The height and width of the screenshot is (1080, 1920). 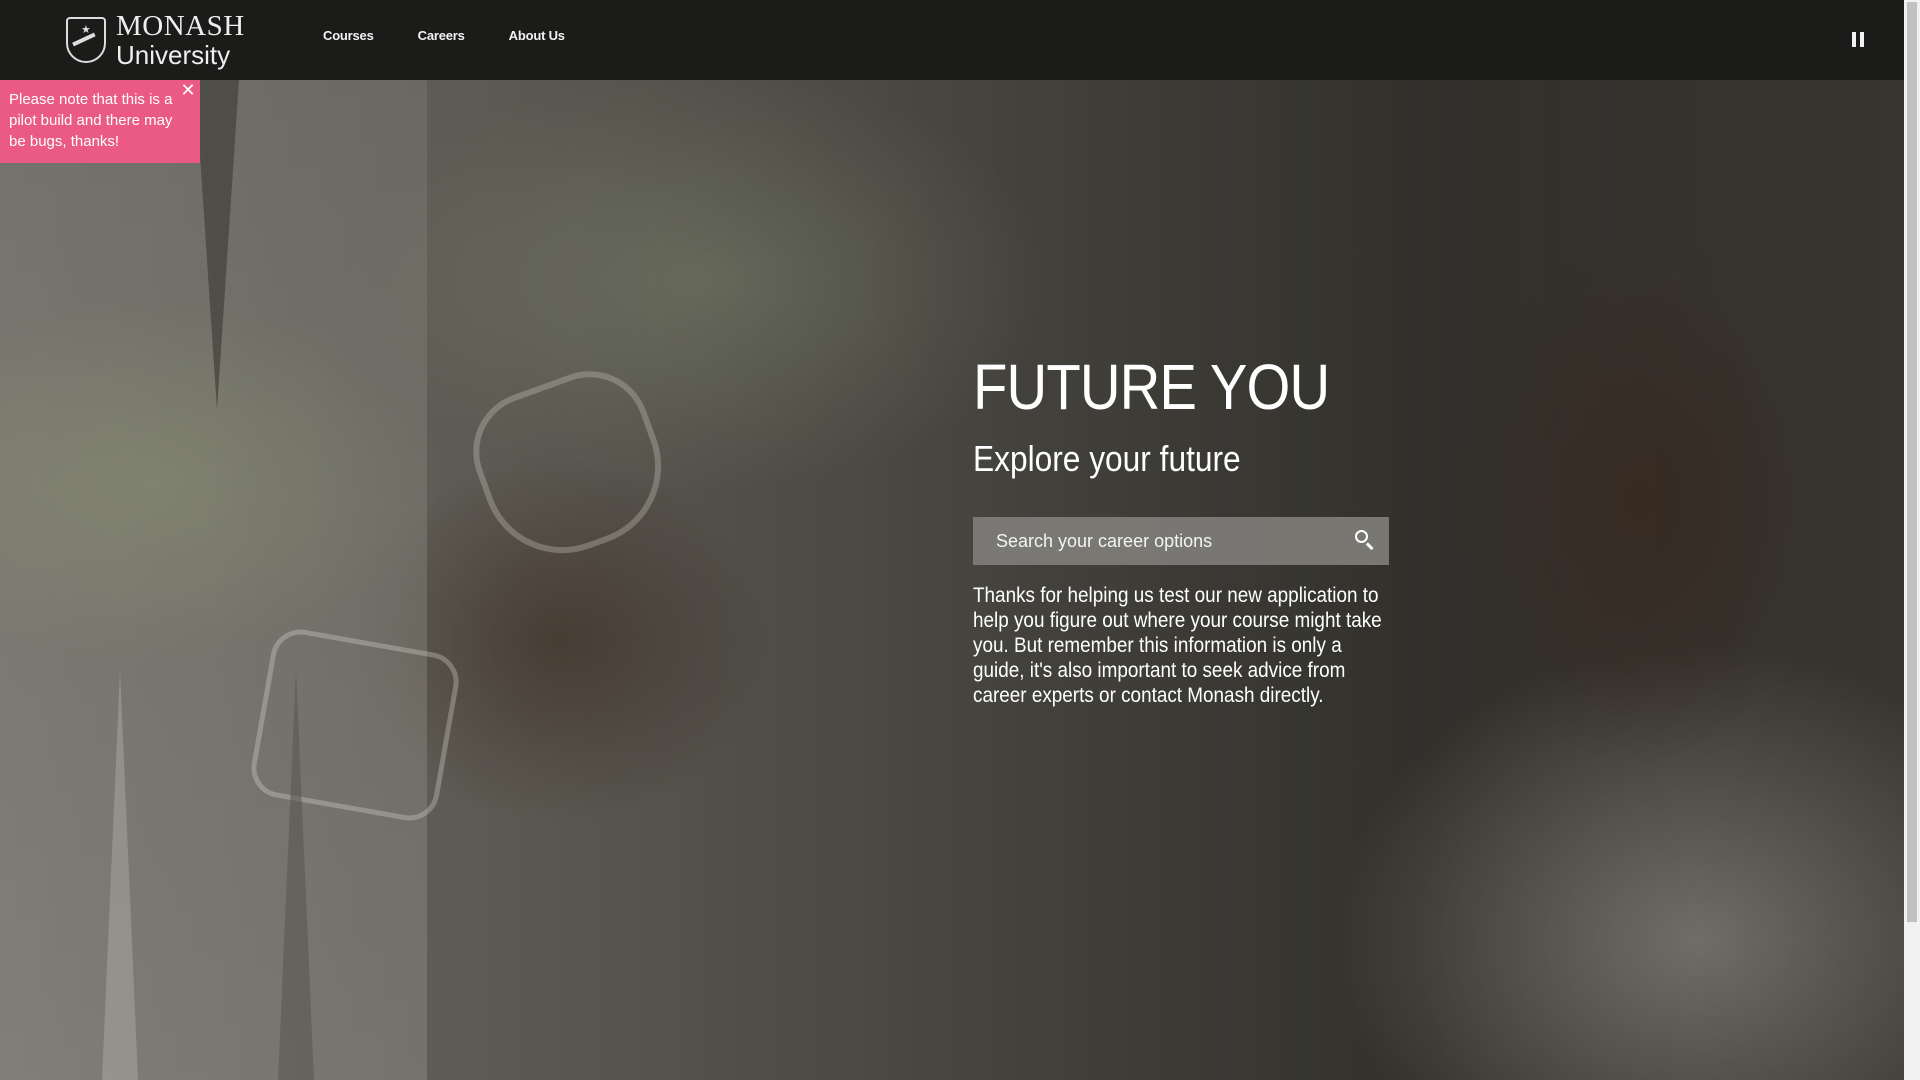 I want to click on hero-title: FUTURE YOU, so click(x=1151, y=387).